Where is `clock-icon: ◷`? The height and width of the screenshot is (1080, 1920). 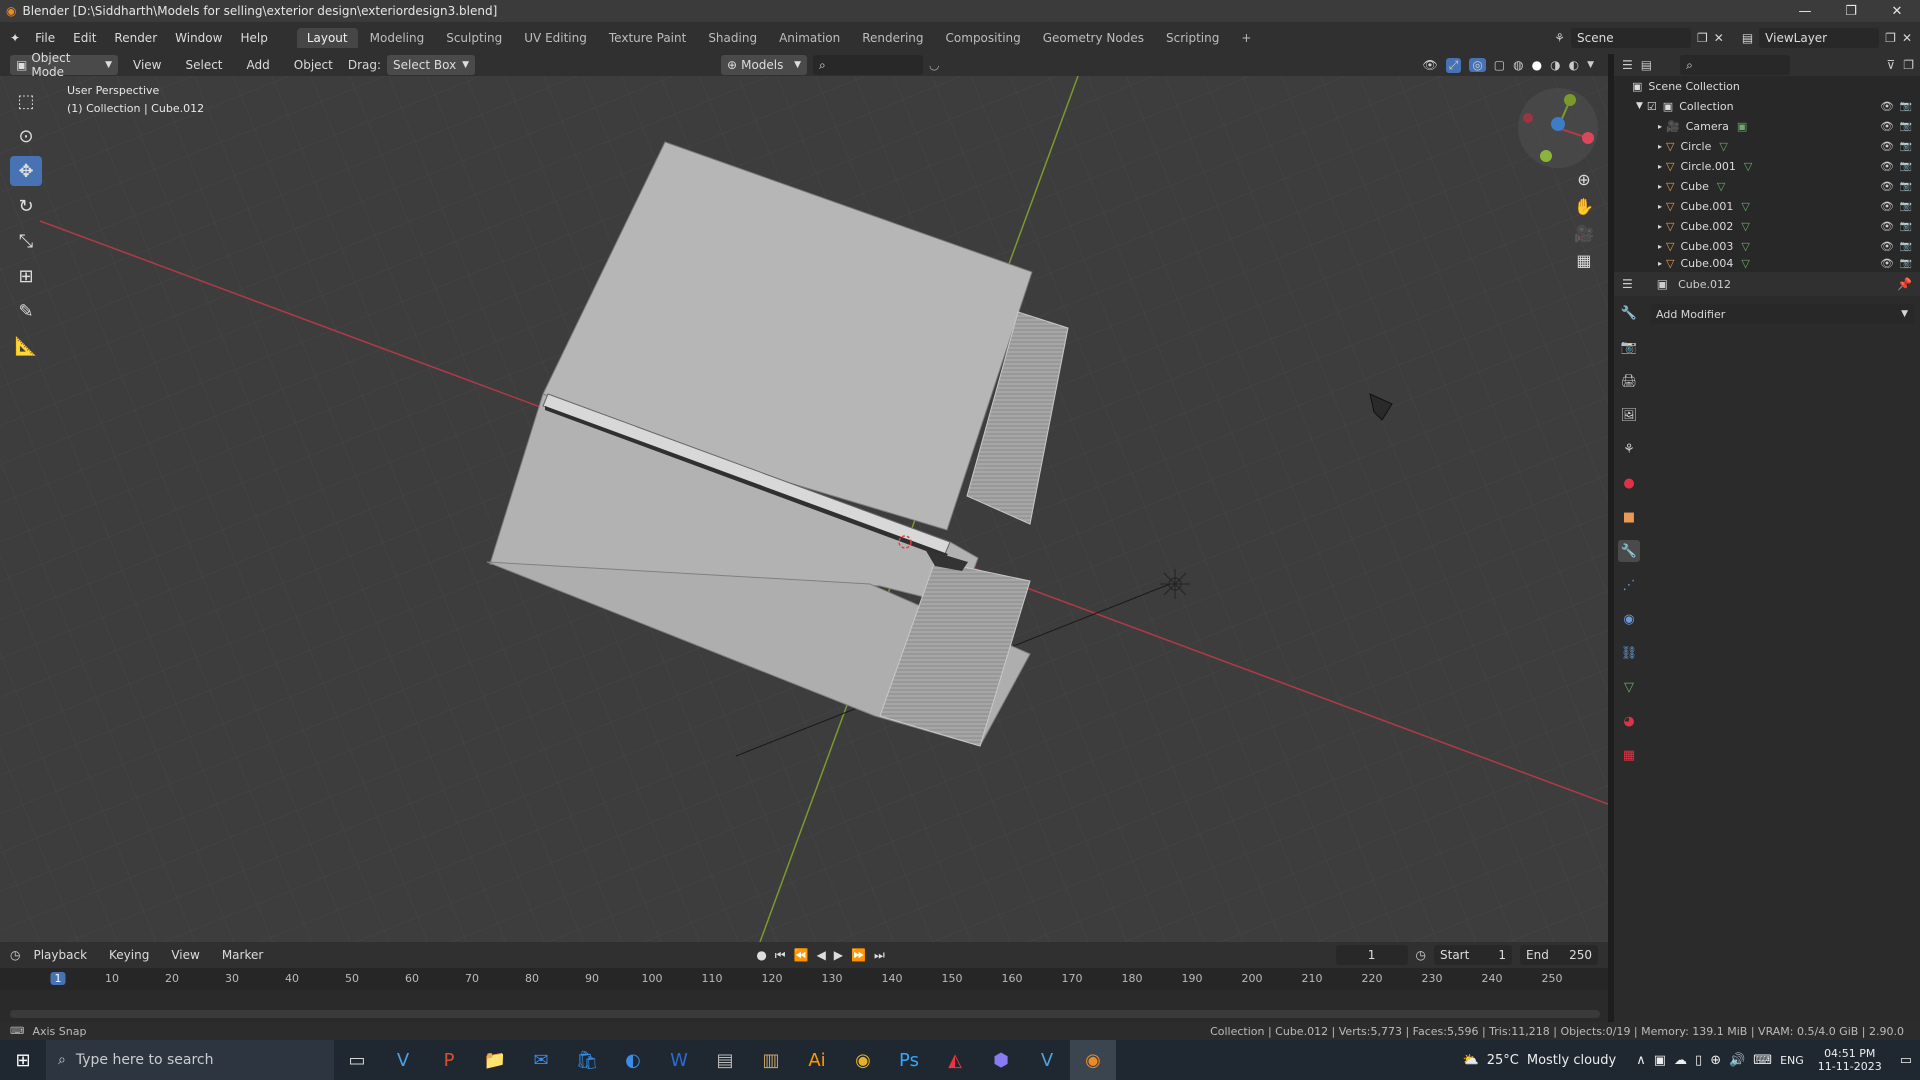
clock-icon: ◷ is located at coordinates (1421, 955).